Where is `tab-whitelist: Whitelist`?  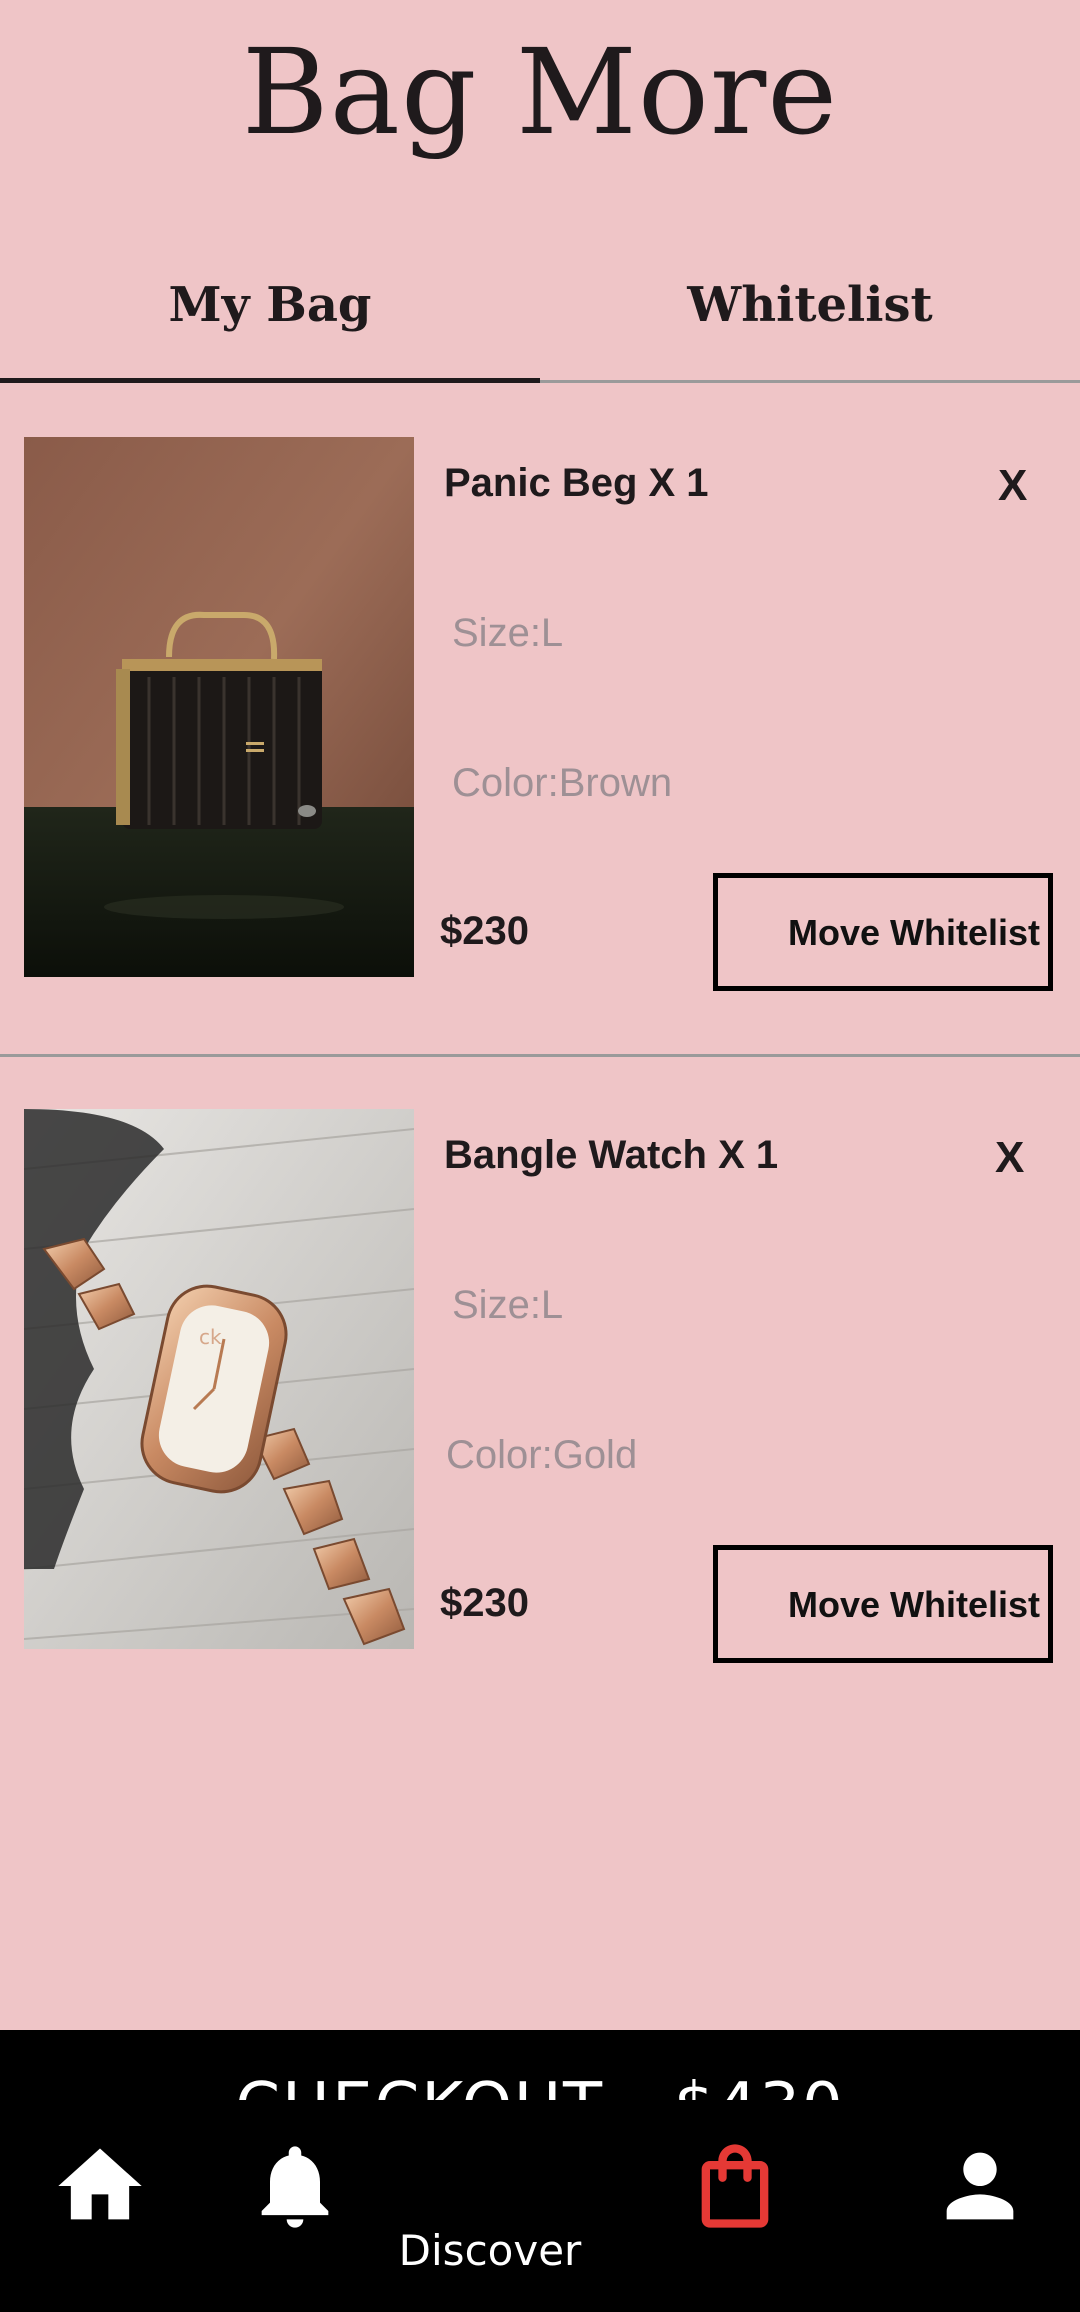 tab-whitelist: Whitelist is located at coordinates (810, 310).